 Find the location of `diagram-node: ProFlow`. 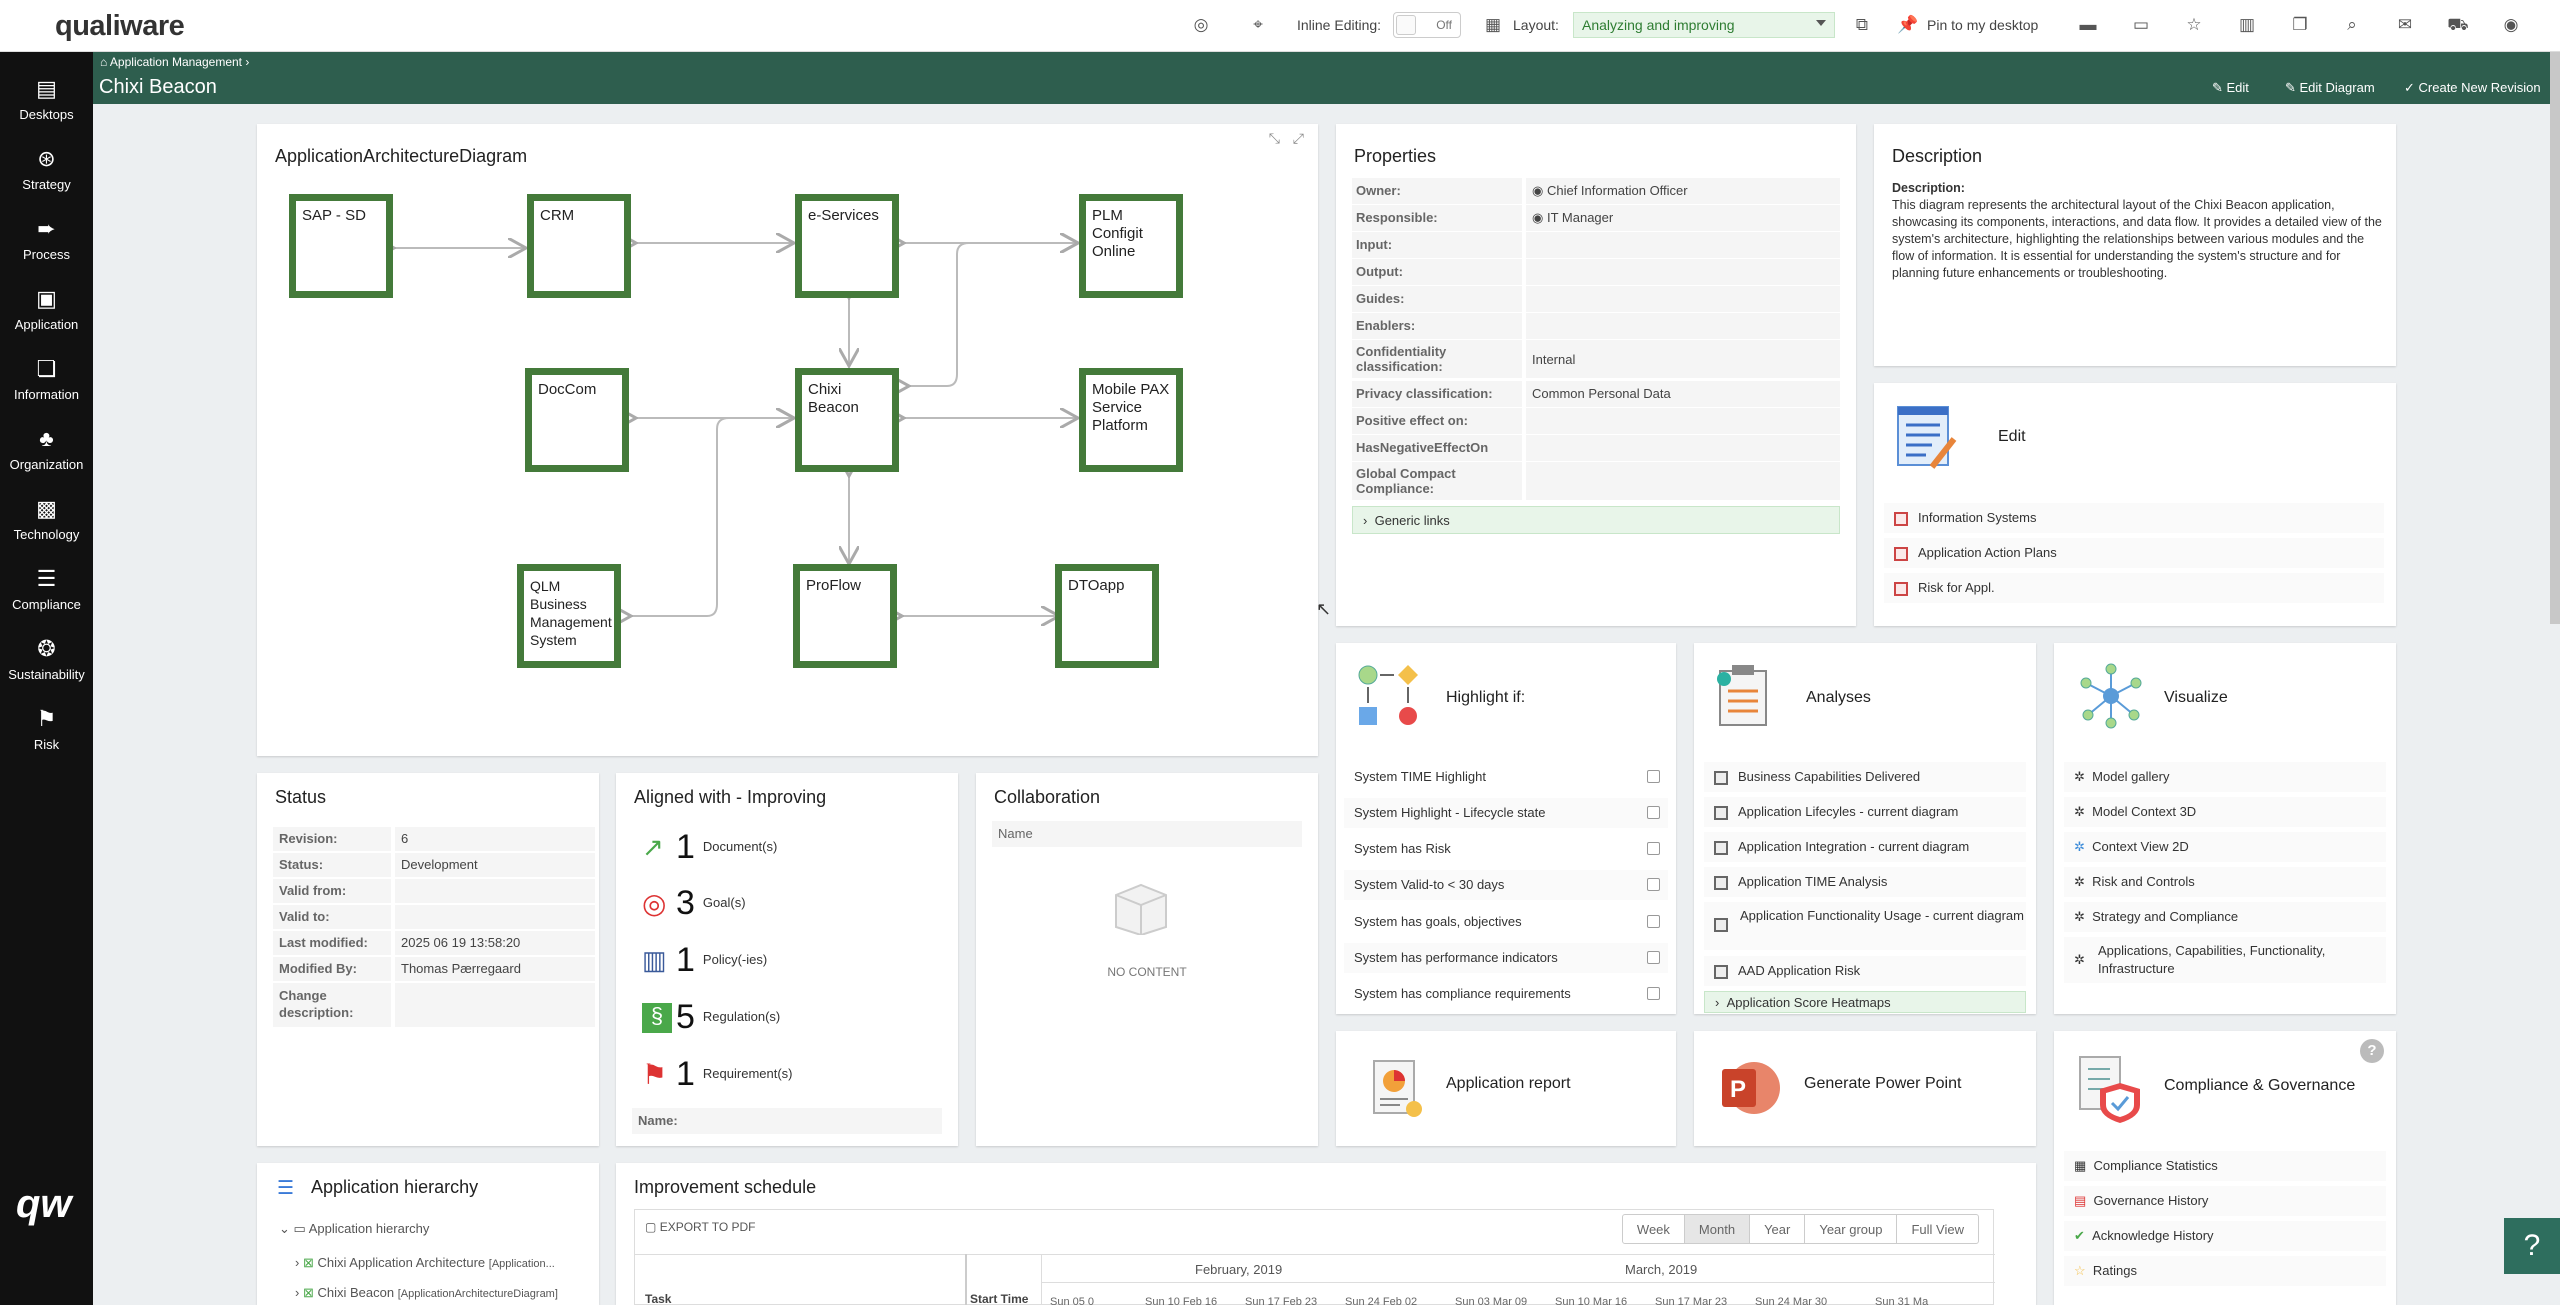

diagram-node: ProFlow is located at coordinates (845, 616).